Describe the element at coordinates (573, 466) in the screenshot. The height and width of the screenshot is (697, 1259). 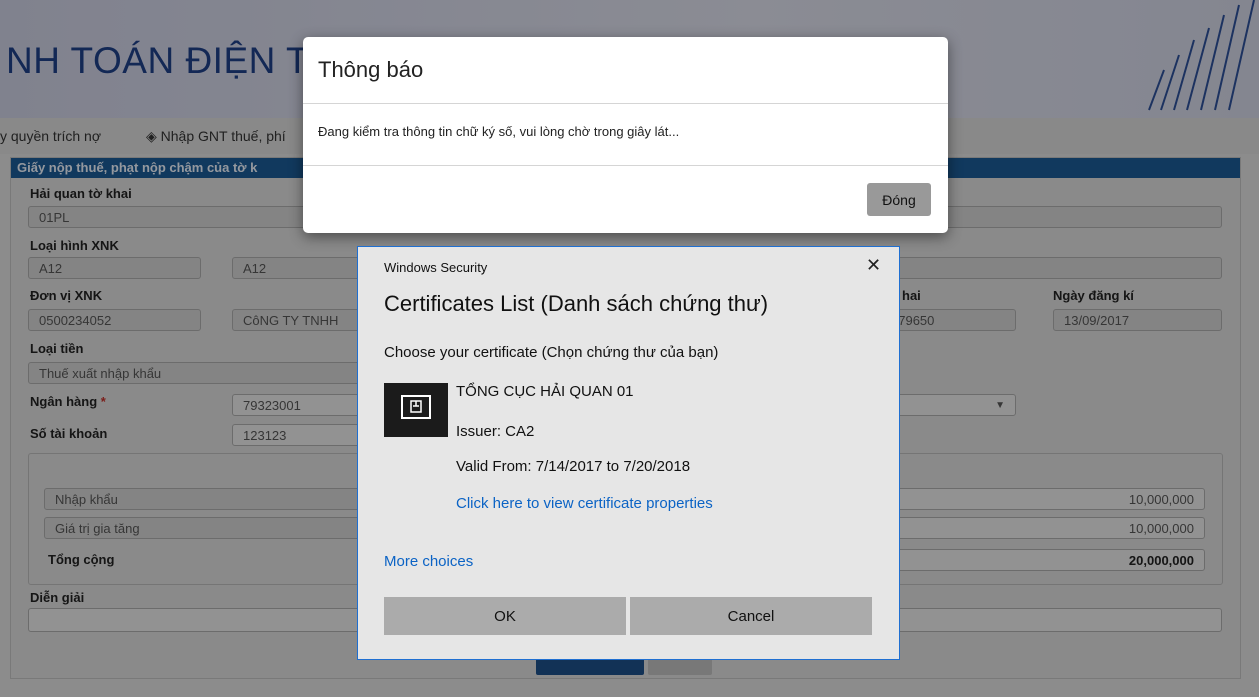
I see `certificate-validity: Valid From: 7/14/2017 to 7/20/2018` at that location.